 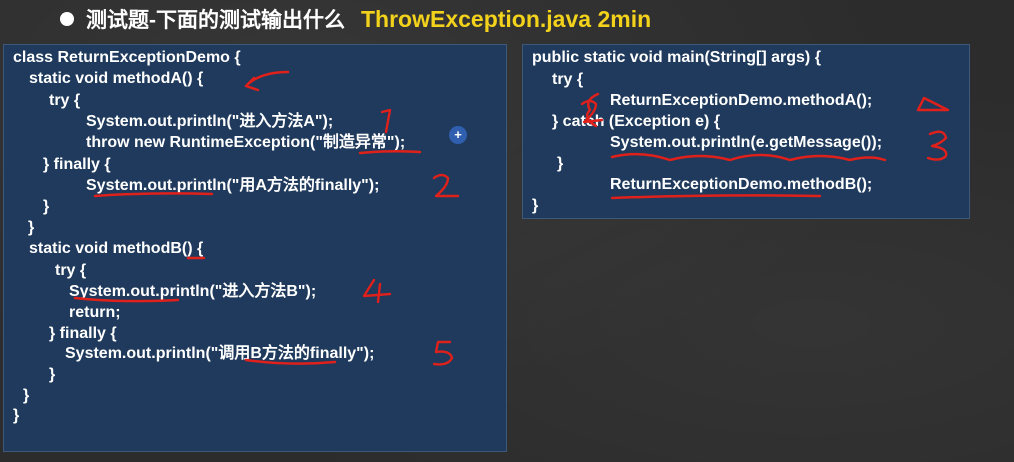 What do you see at coordinates (210, 121) in the screenshot?
I see `code-line: System.out.println("进入方法A");` at bounding box center [210, 121].